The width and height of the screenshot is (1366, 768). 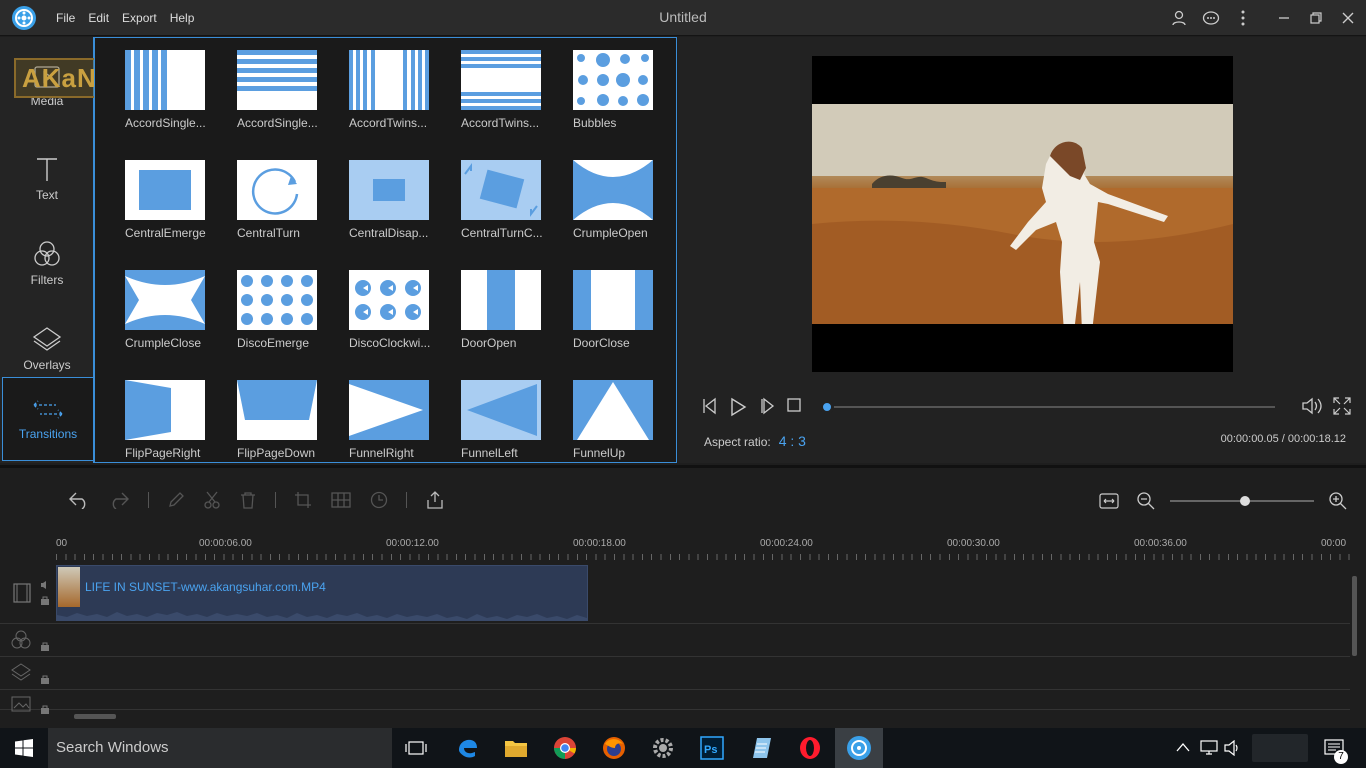 I want to click on menu-help: Help, so click(x=182, y=18).